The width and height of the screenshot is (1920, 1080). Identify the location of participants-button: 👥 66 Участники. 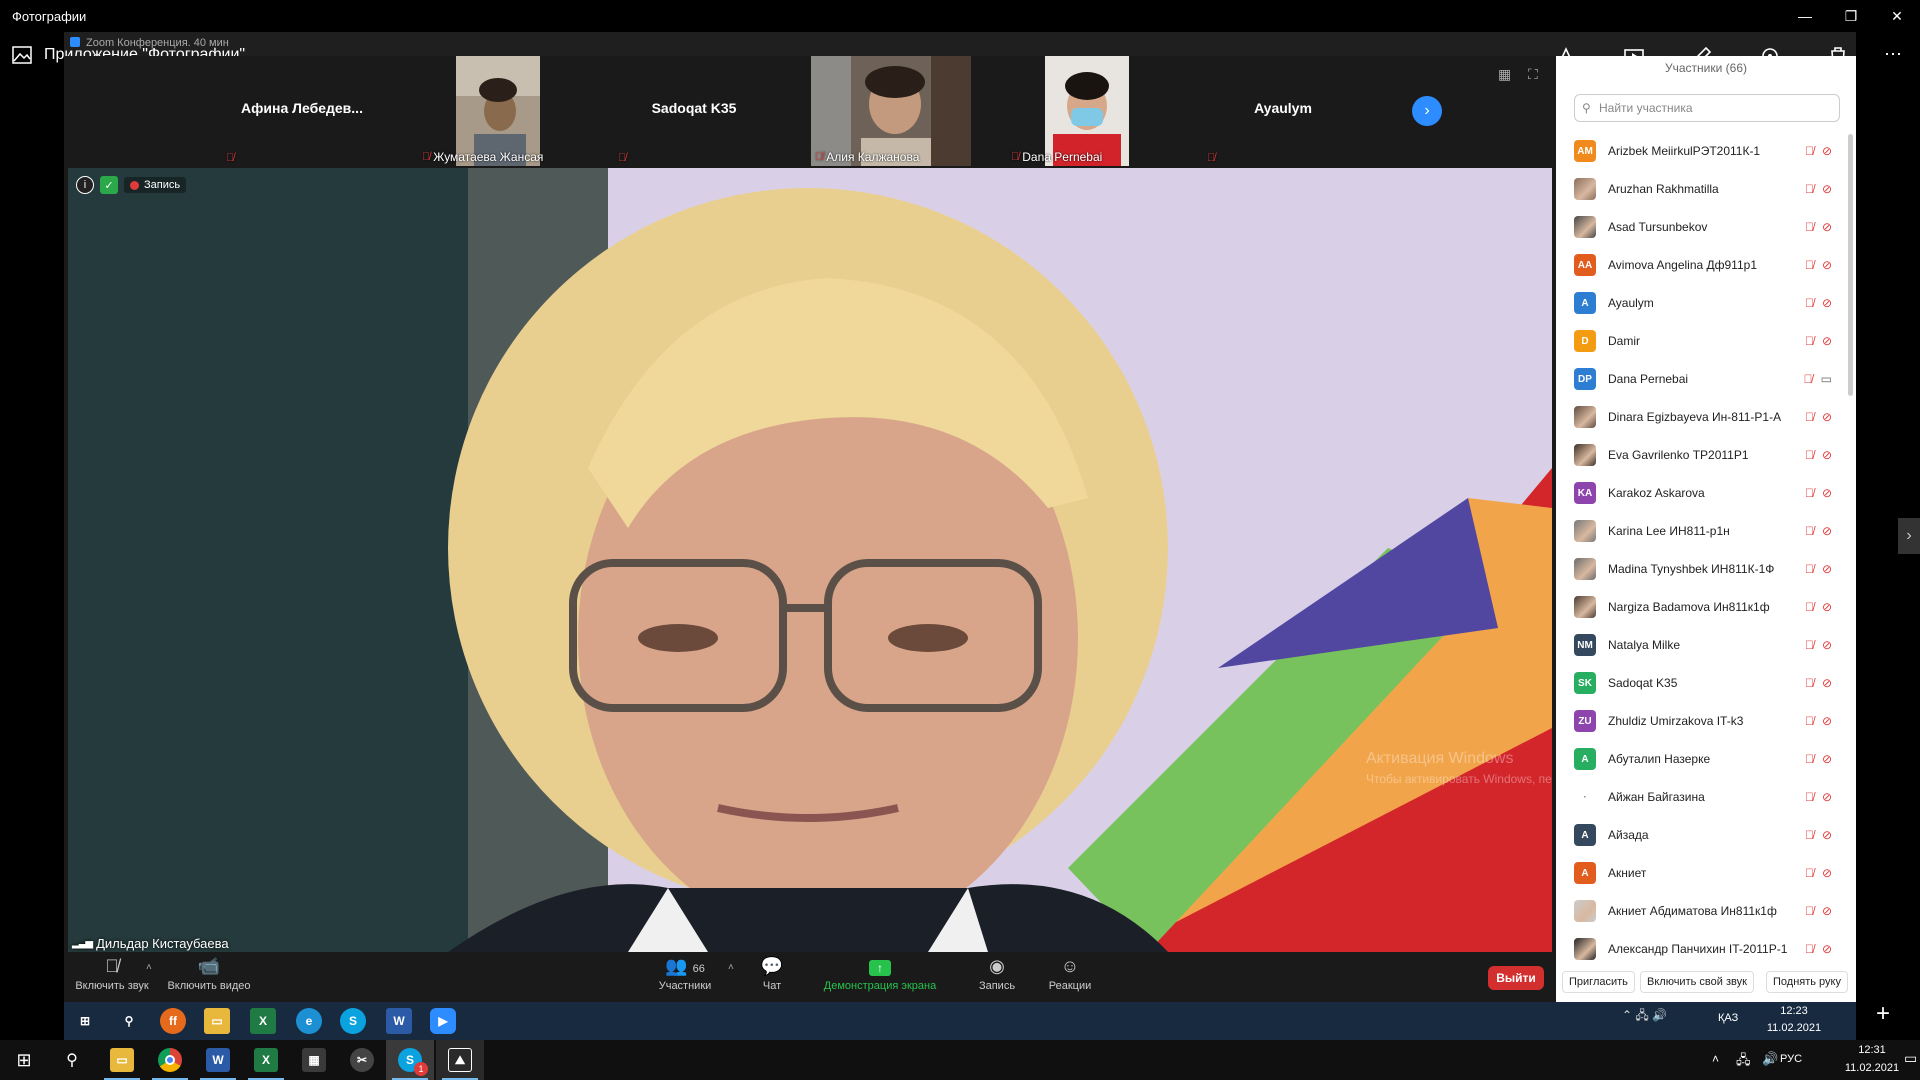
(685, 974).